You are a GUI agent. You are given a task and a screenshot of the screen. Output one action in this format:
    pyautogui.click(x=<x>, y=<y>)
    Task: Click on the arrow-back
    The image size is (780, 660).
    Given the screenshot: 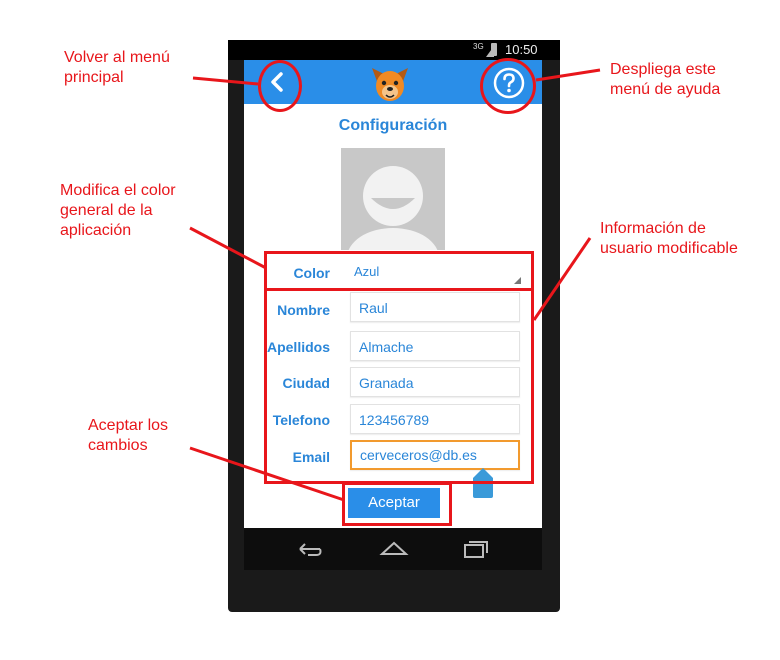 What is the action you would take?
    pyautogui.click(x=225, y=81)
    